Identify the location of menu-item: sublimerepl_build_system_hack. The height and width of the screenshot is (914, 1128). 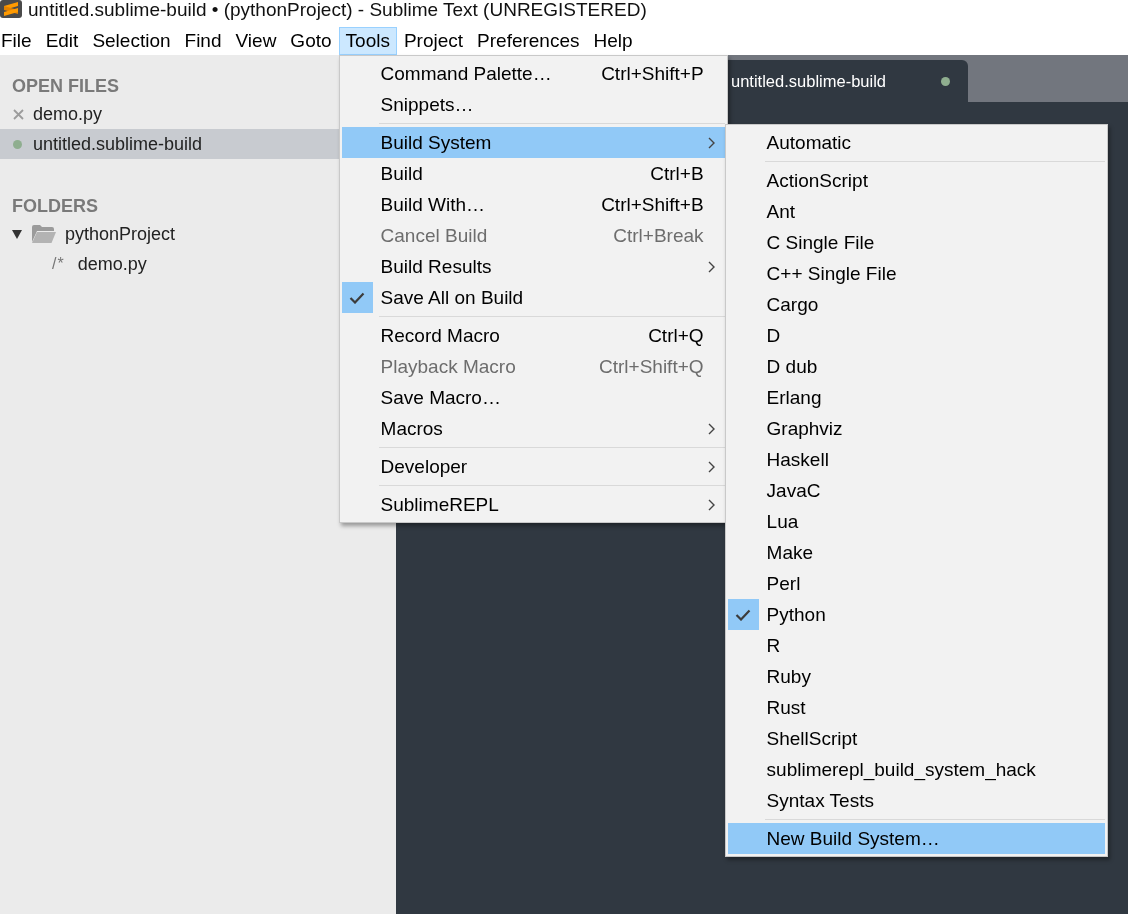
(916, 769).